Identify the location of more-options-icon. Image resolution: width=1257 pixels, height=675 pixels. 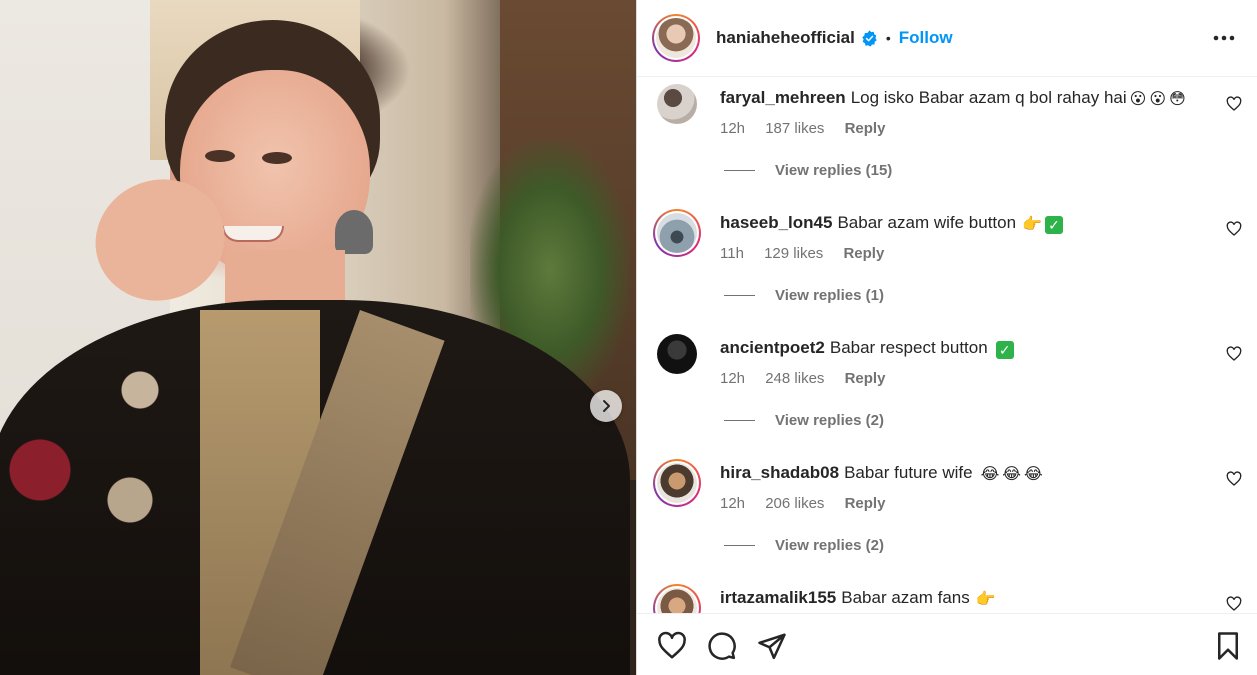
(1224, 38).